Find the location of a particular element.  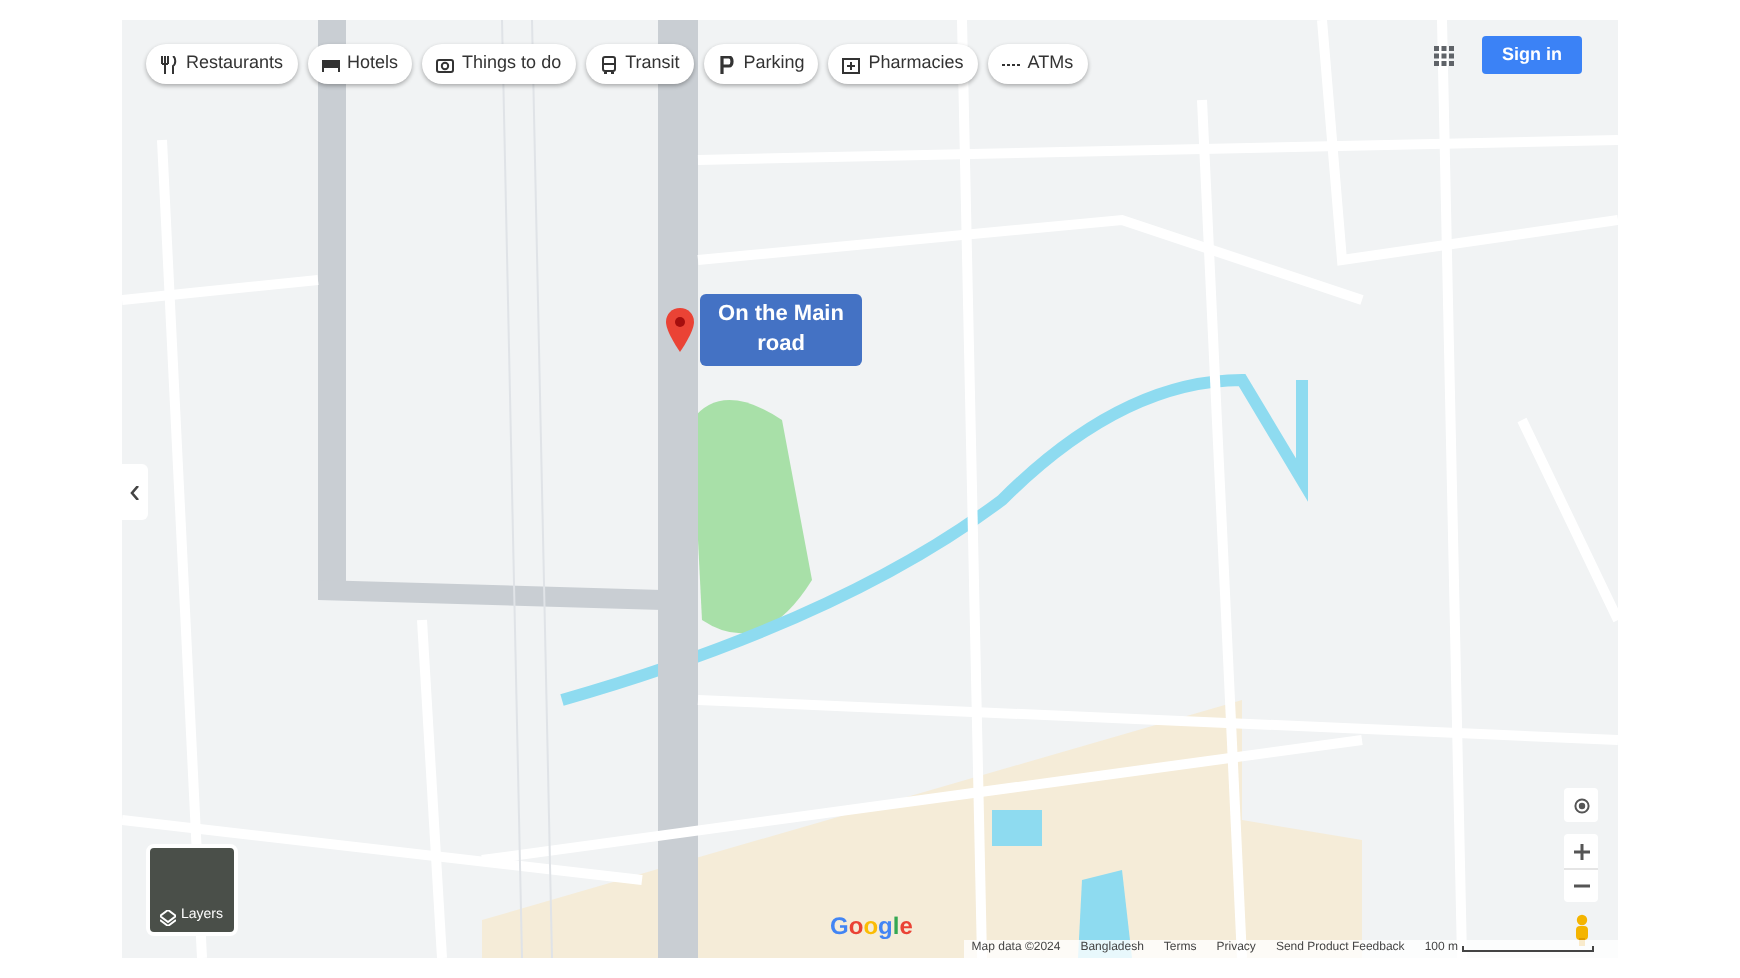

pharmacy-icon is located at coordinates (851, 64).